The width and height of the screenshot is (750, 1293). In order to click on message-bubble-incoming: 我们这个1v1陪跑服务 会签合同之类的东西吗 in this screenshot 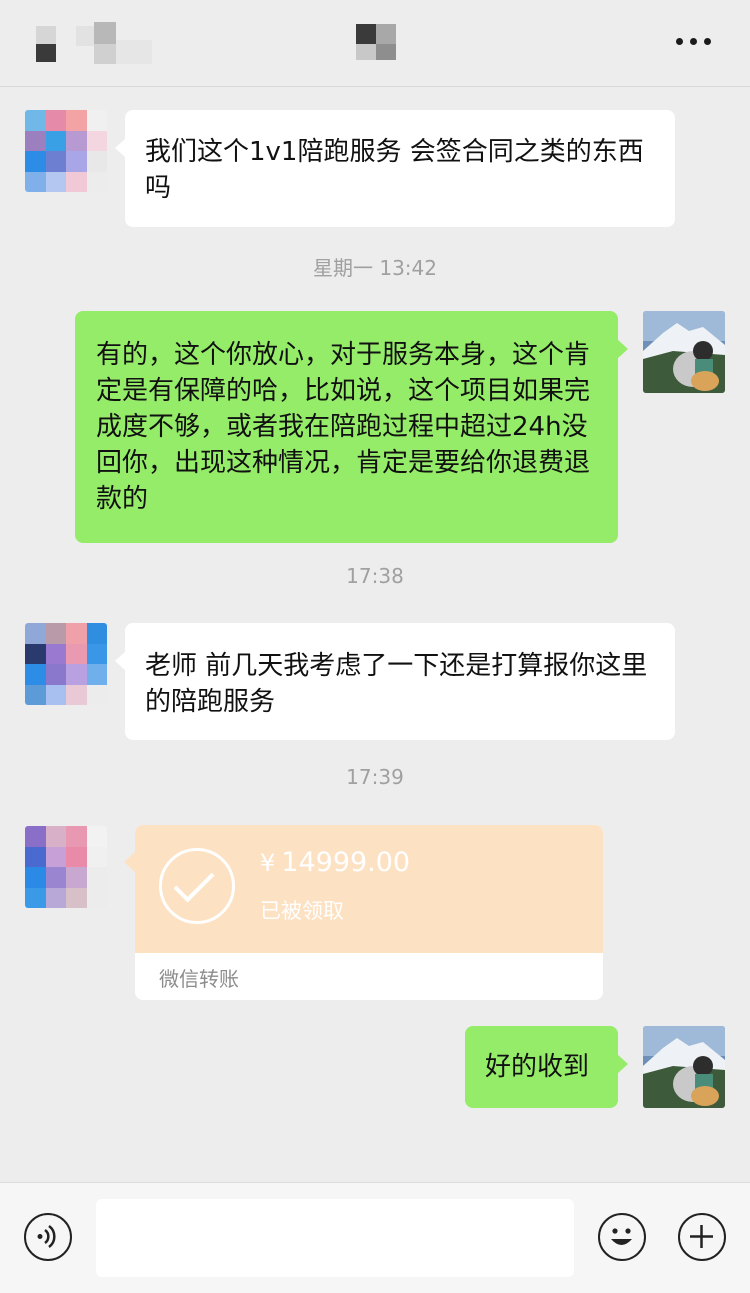, I will do `click(395, 168)`.